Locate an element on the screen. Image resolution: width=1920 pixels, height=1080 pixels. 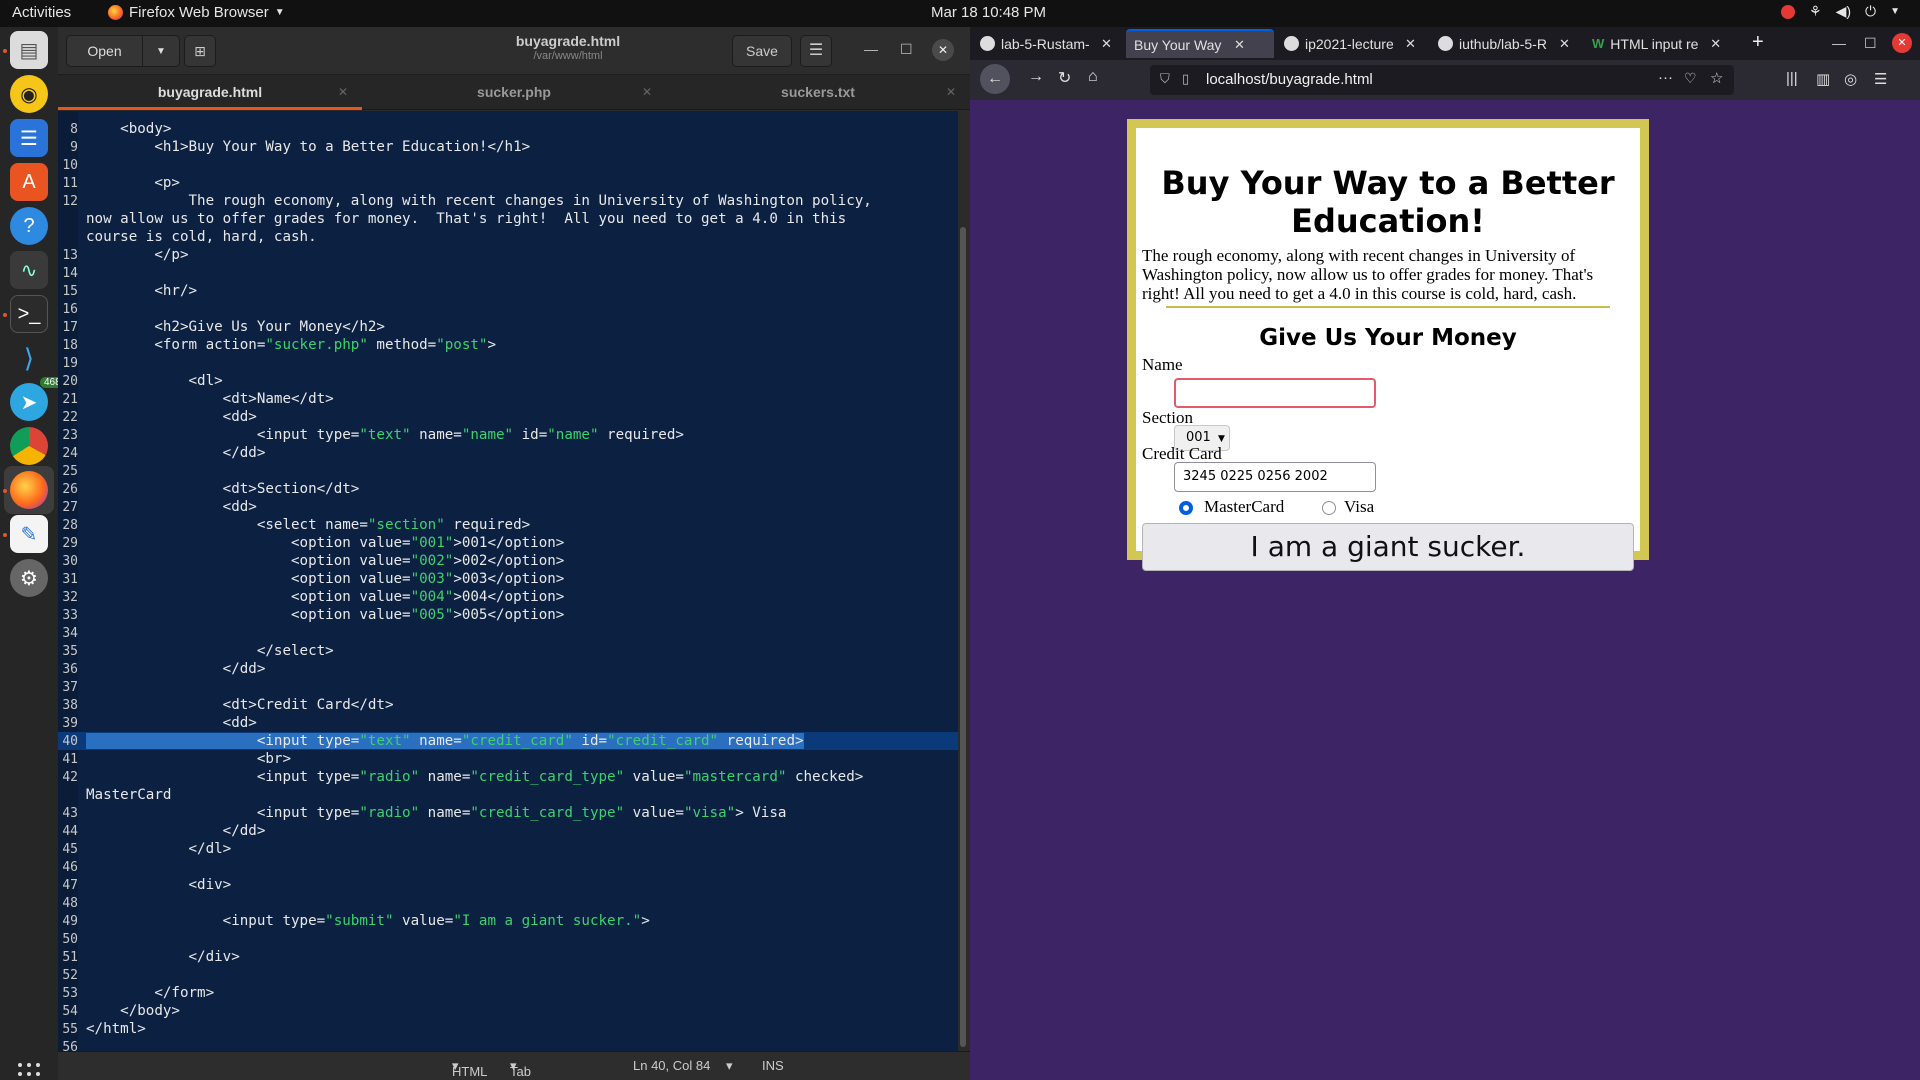
maximize-icon: ☐ is located at coordinates (1870, 43).